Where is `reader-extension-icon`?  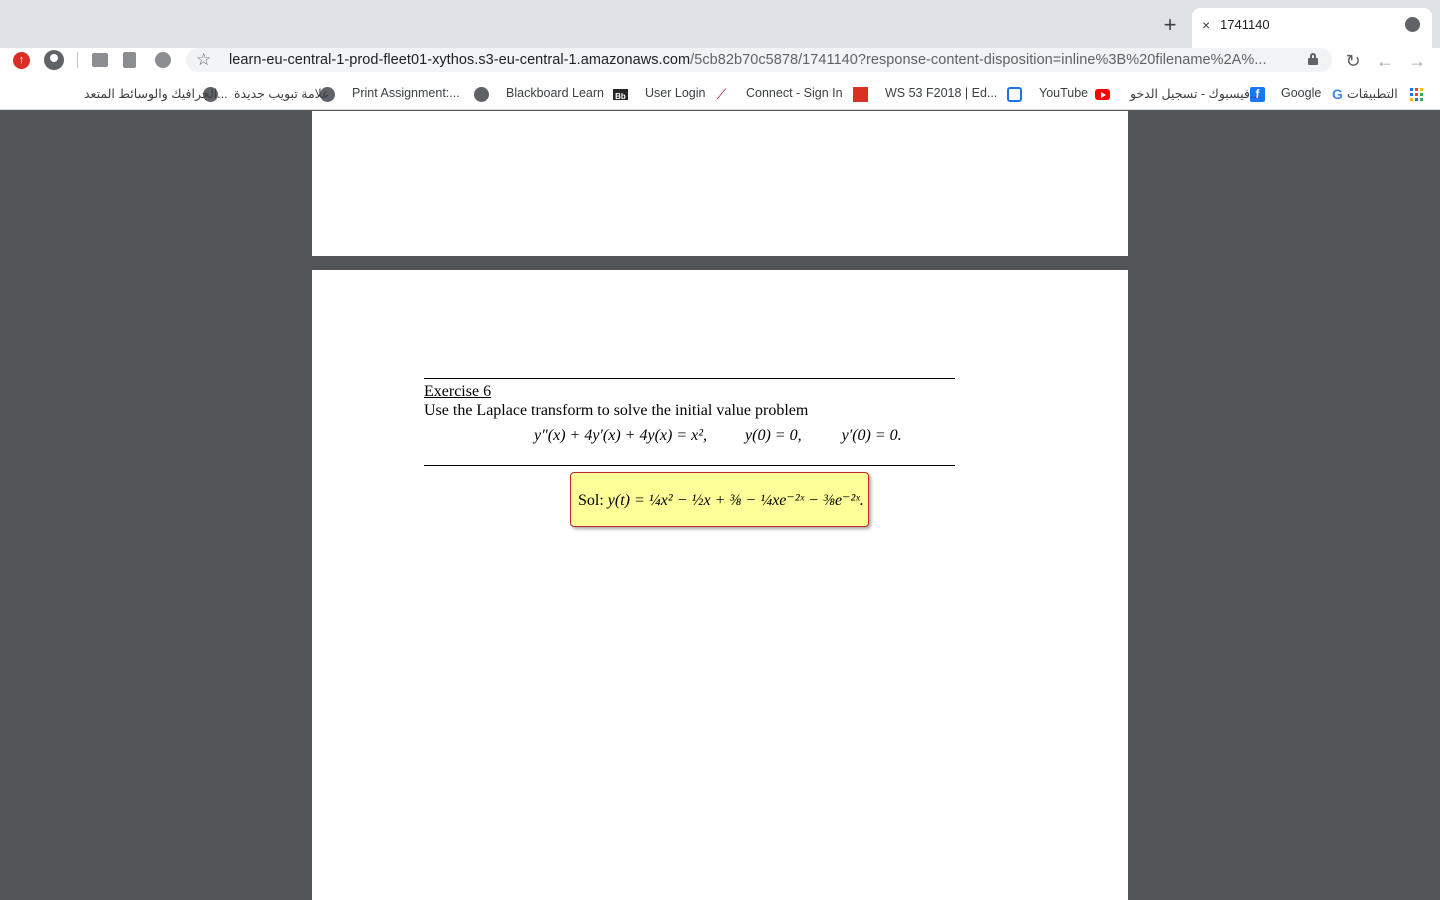
reader-extension-icon is located at coordinates (129, 60).